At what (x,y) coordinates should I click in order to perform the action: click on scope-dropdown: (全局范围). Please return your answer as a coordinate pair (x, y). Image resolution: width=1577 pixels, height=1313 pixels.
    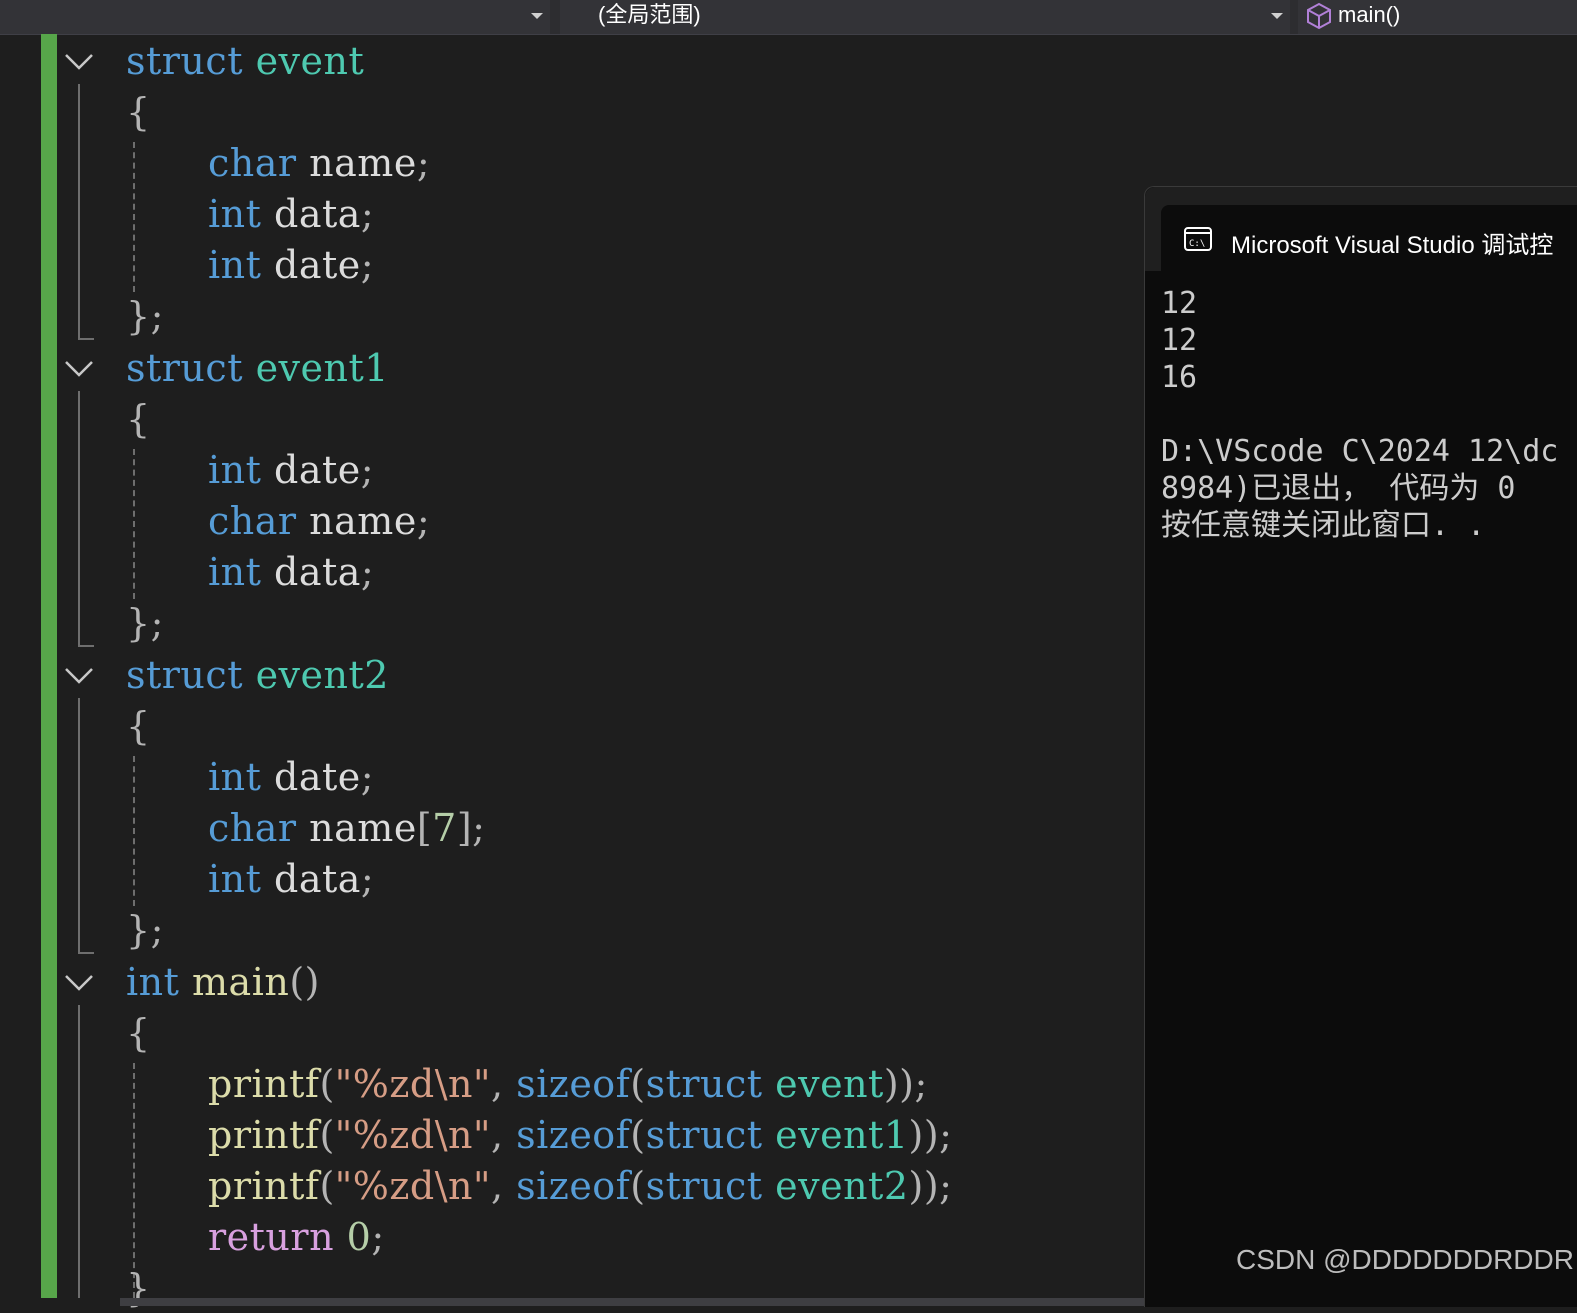
    Looking at the image, I should click on (925, 17).